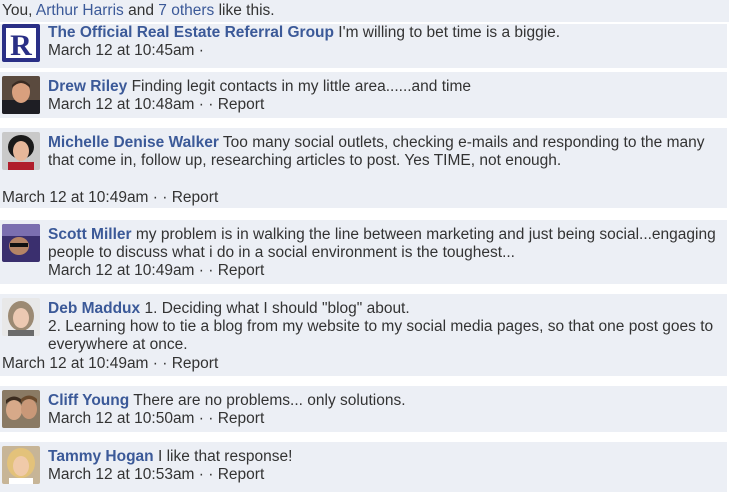  Describe the element at coordinates (87, 86) in the screenshot. I see `comment-author-link: Drew Riley` at that location.